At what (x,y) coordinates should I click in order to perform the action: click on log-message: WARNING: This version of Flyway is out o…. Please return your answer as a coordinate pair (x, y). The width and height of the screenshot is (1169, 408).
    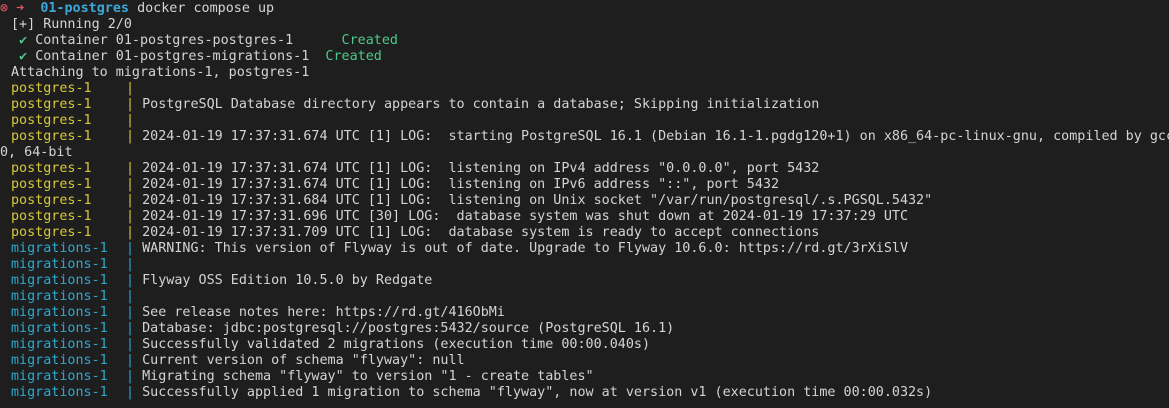
    Looking at the image, I should click on (525, 248).